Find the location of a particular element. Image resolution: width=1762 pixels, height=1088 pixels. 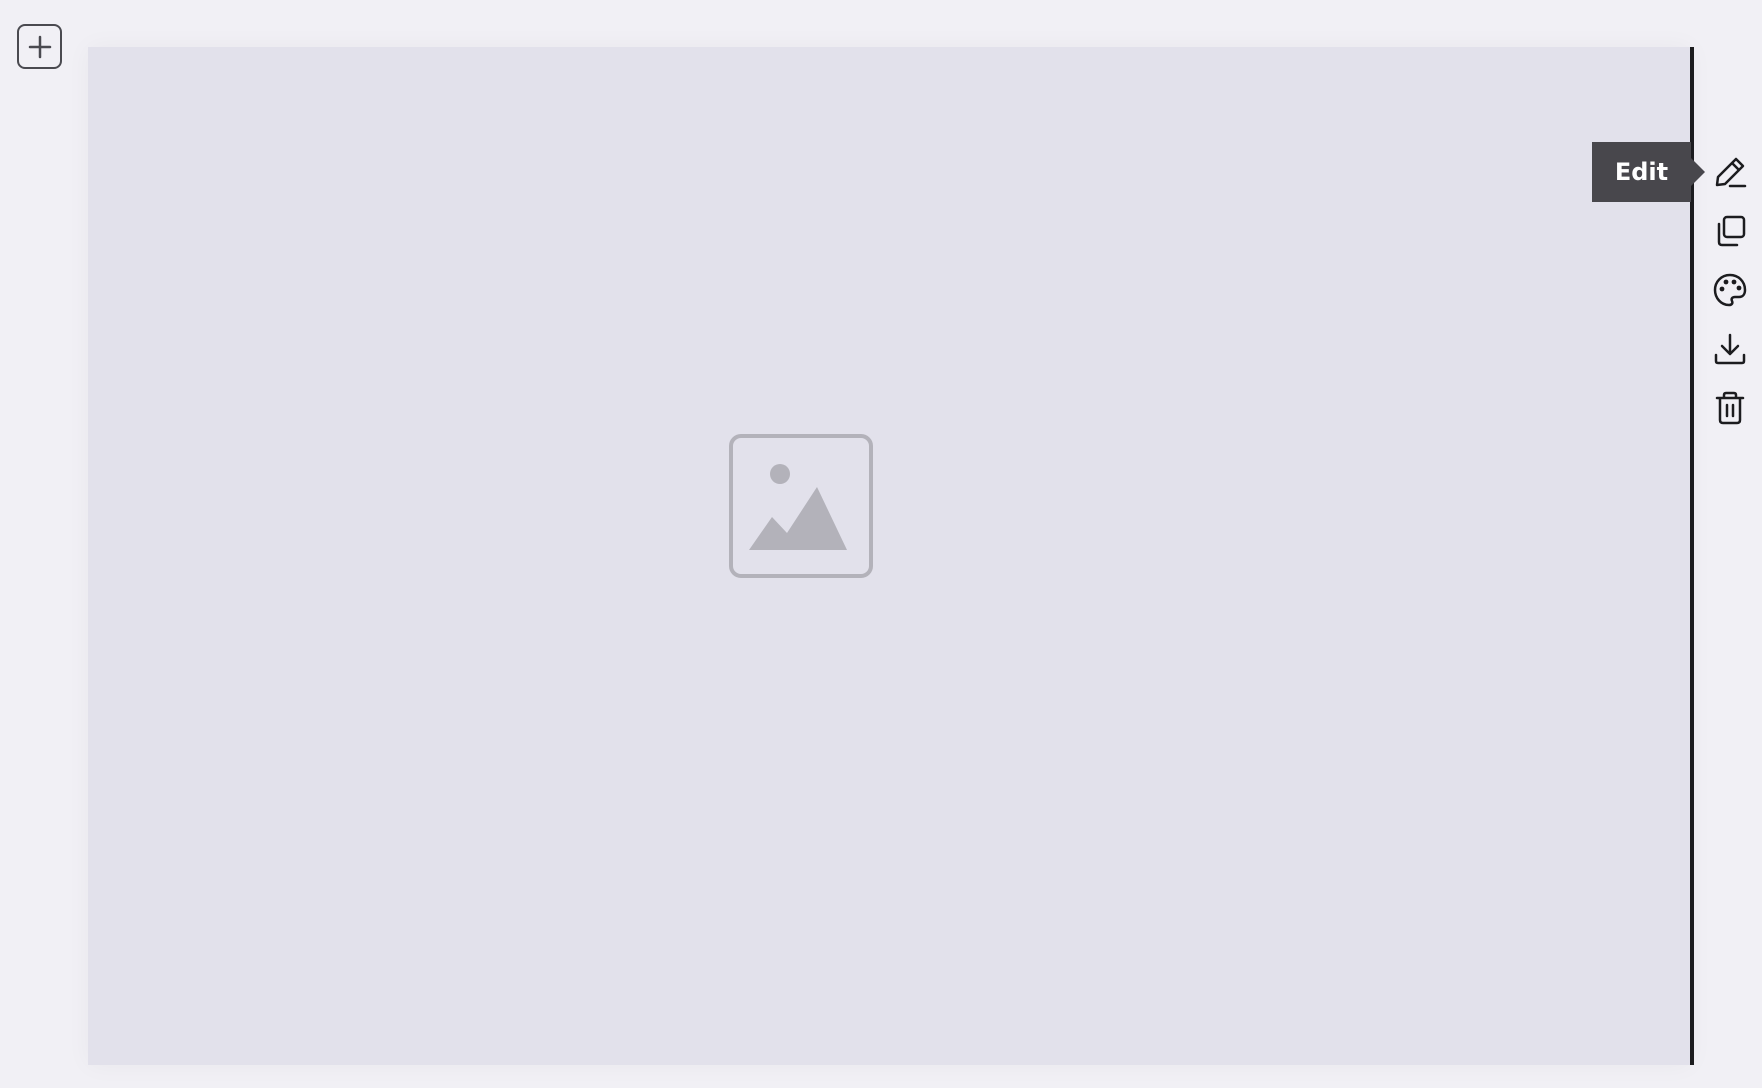

pencil-icon is located at coordinates (1731, 172).